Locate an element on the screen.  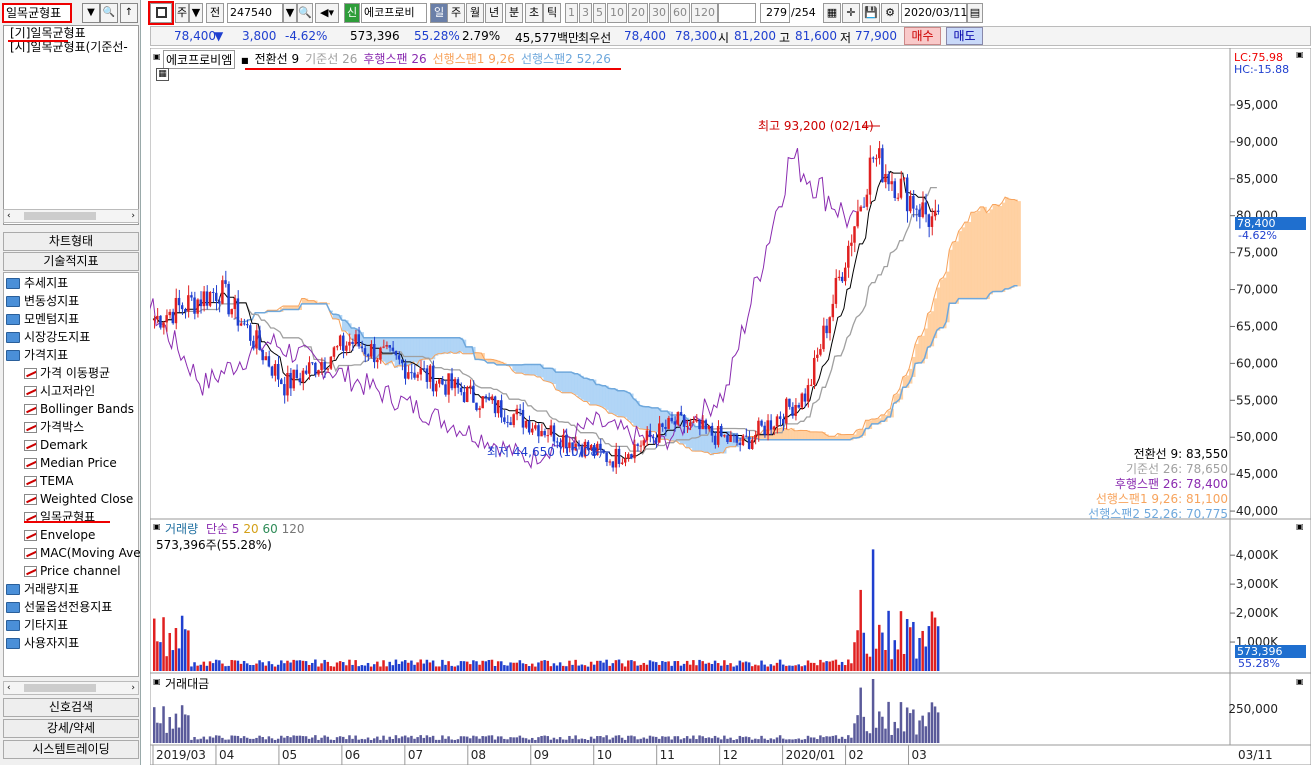
ichimoku-value-row: 선행스팬2 52,26: 70,775 is located at coordinates (1158, 514).